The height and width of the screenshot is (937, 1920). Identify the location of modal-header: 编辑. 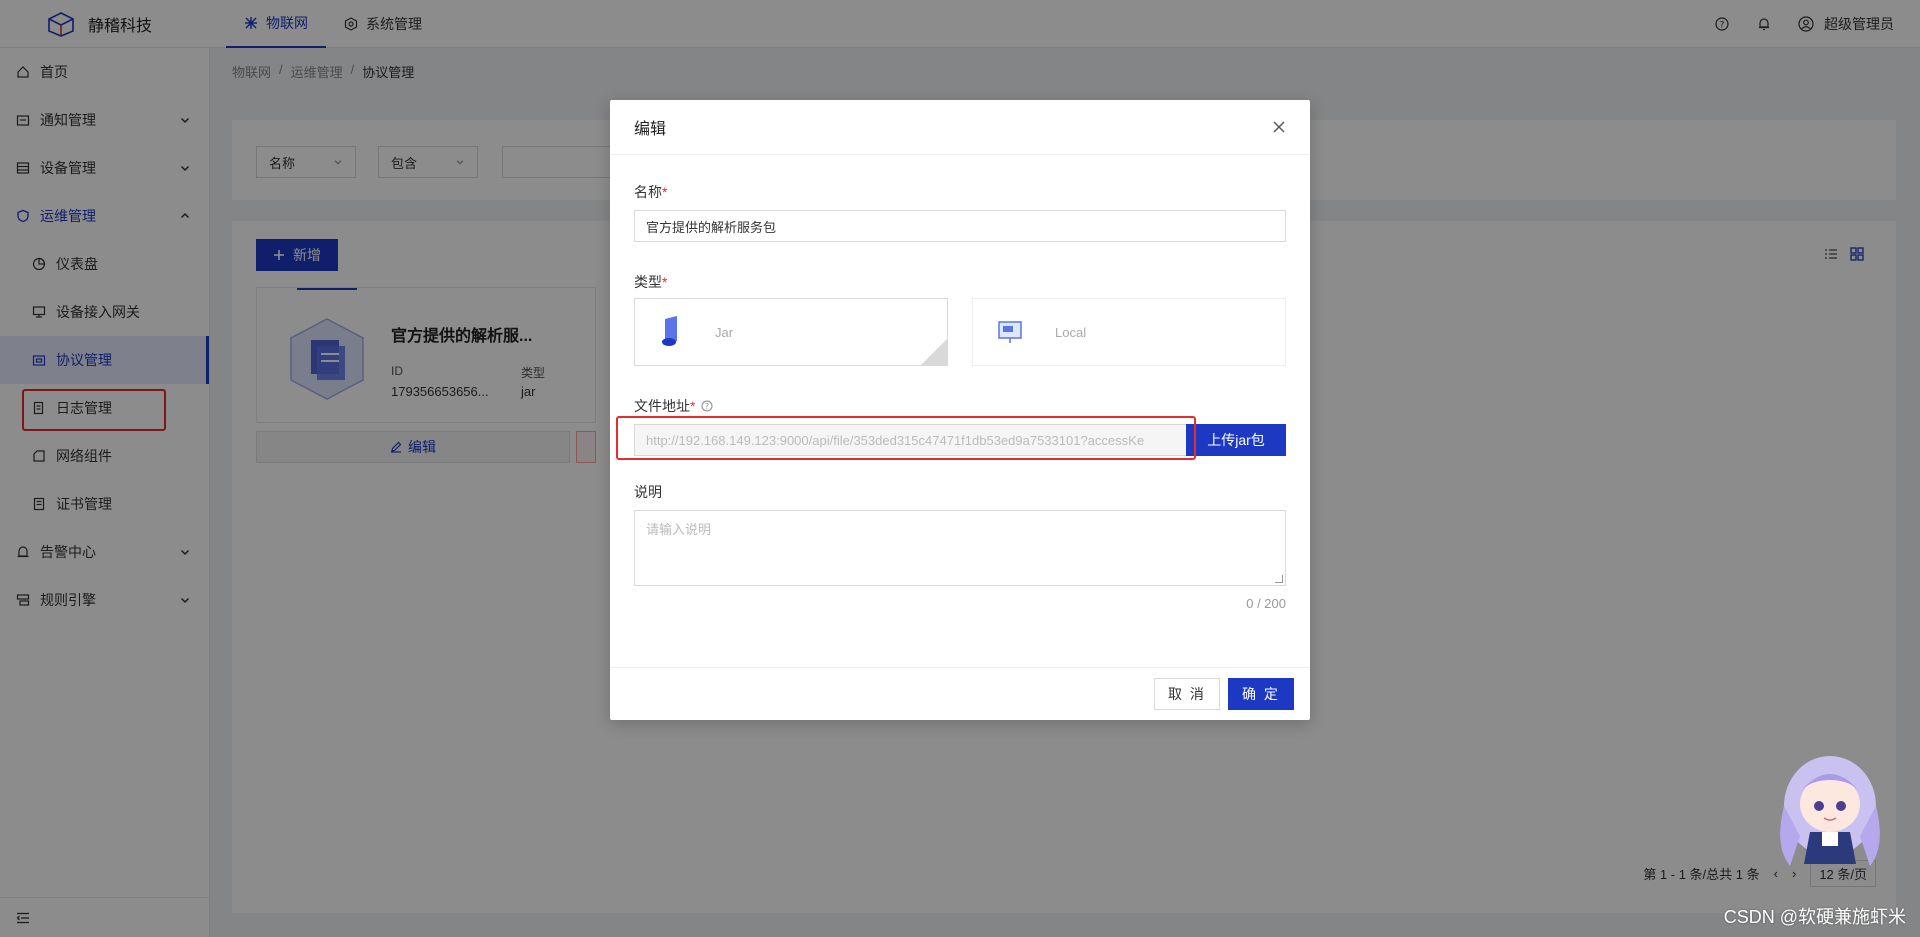
(960, 127).